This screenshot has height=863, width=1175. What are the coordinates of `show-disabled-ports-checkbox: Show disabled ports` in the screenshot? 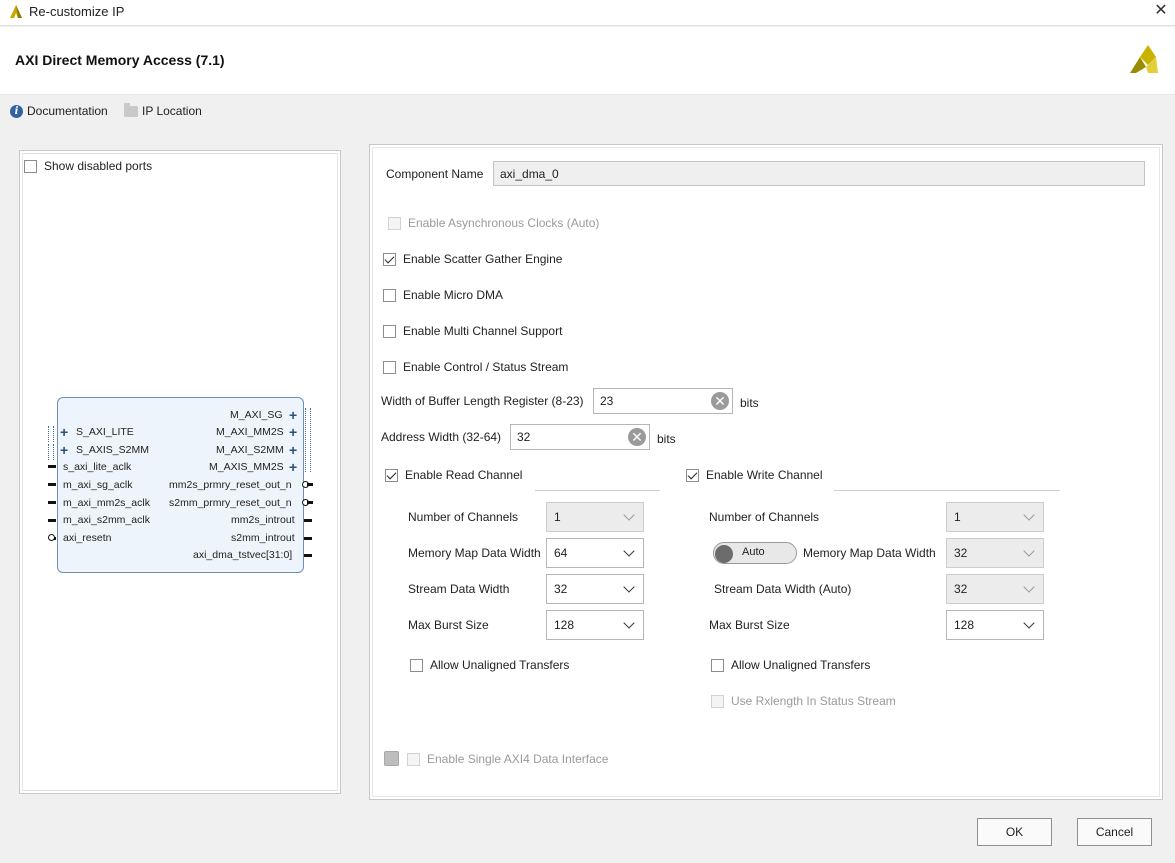 It's located at (88, 166).